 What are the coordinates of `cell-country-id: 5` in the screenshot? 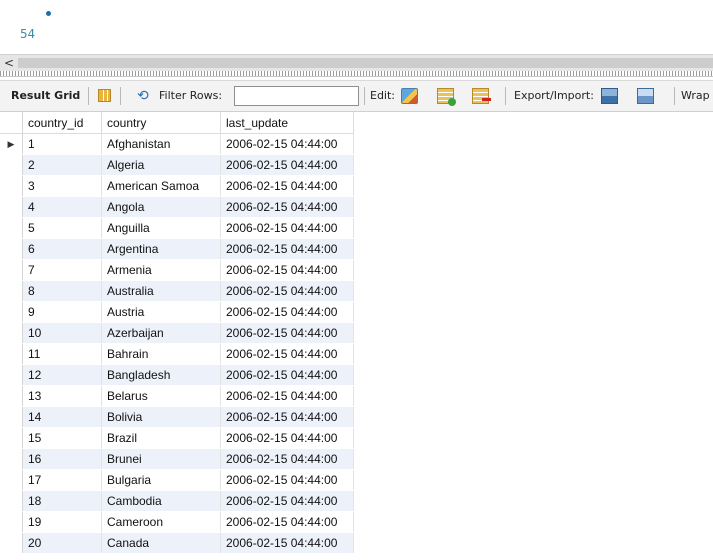 It's located at (62, 228).